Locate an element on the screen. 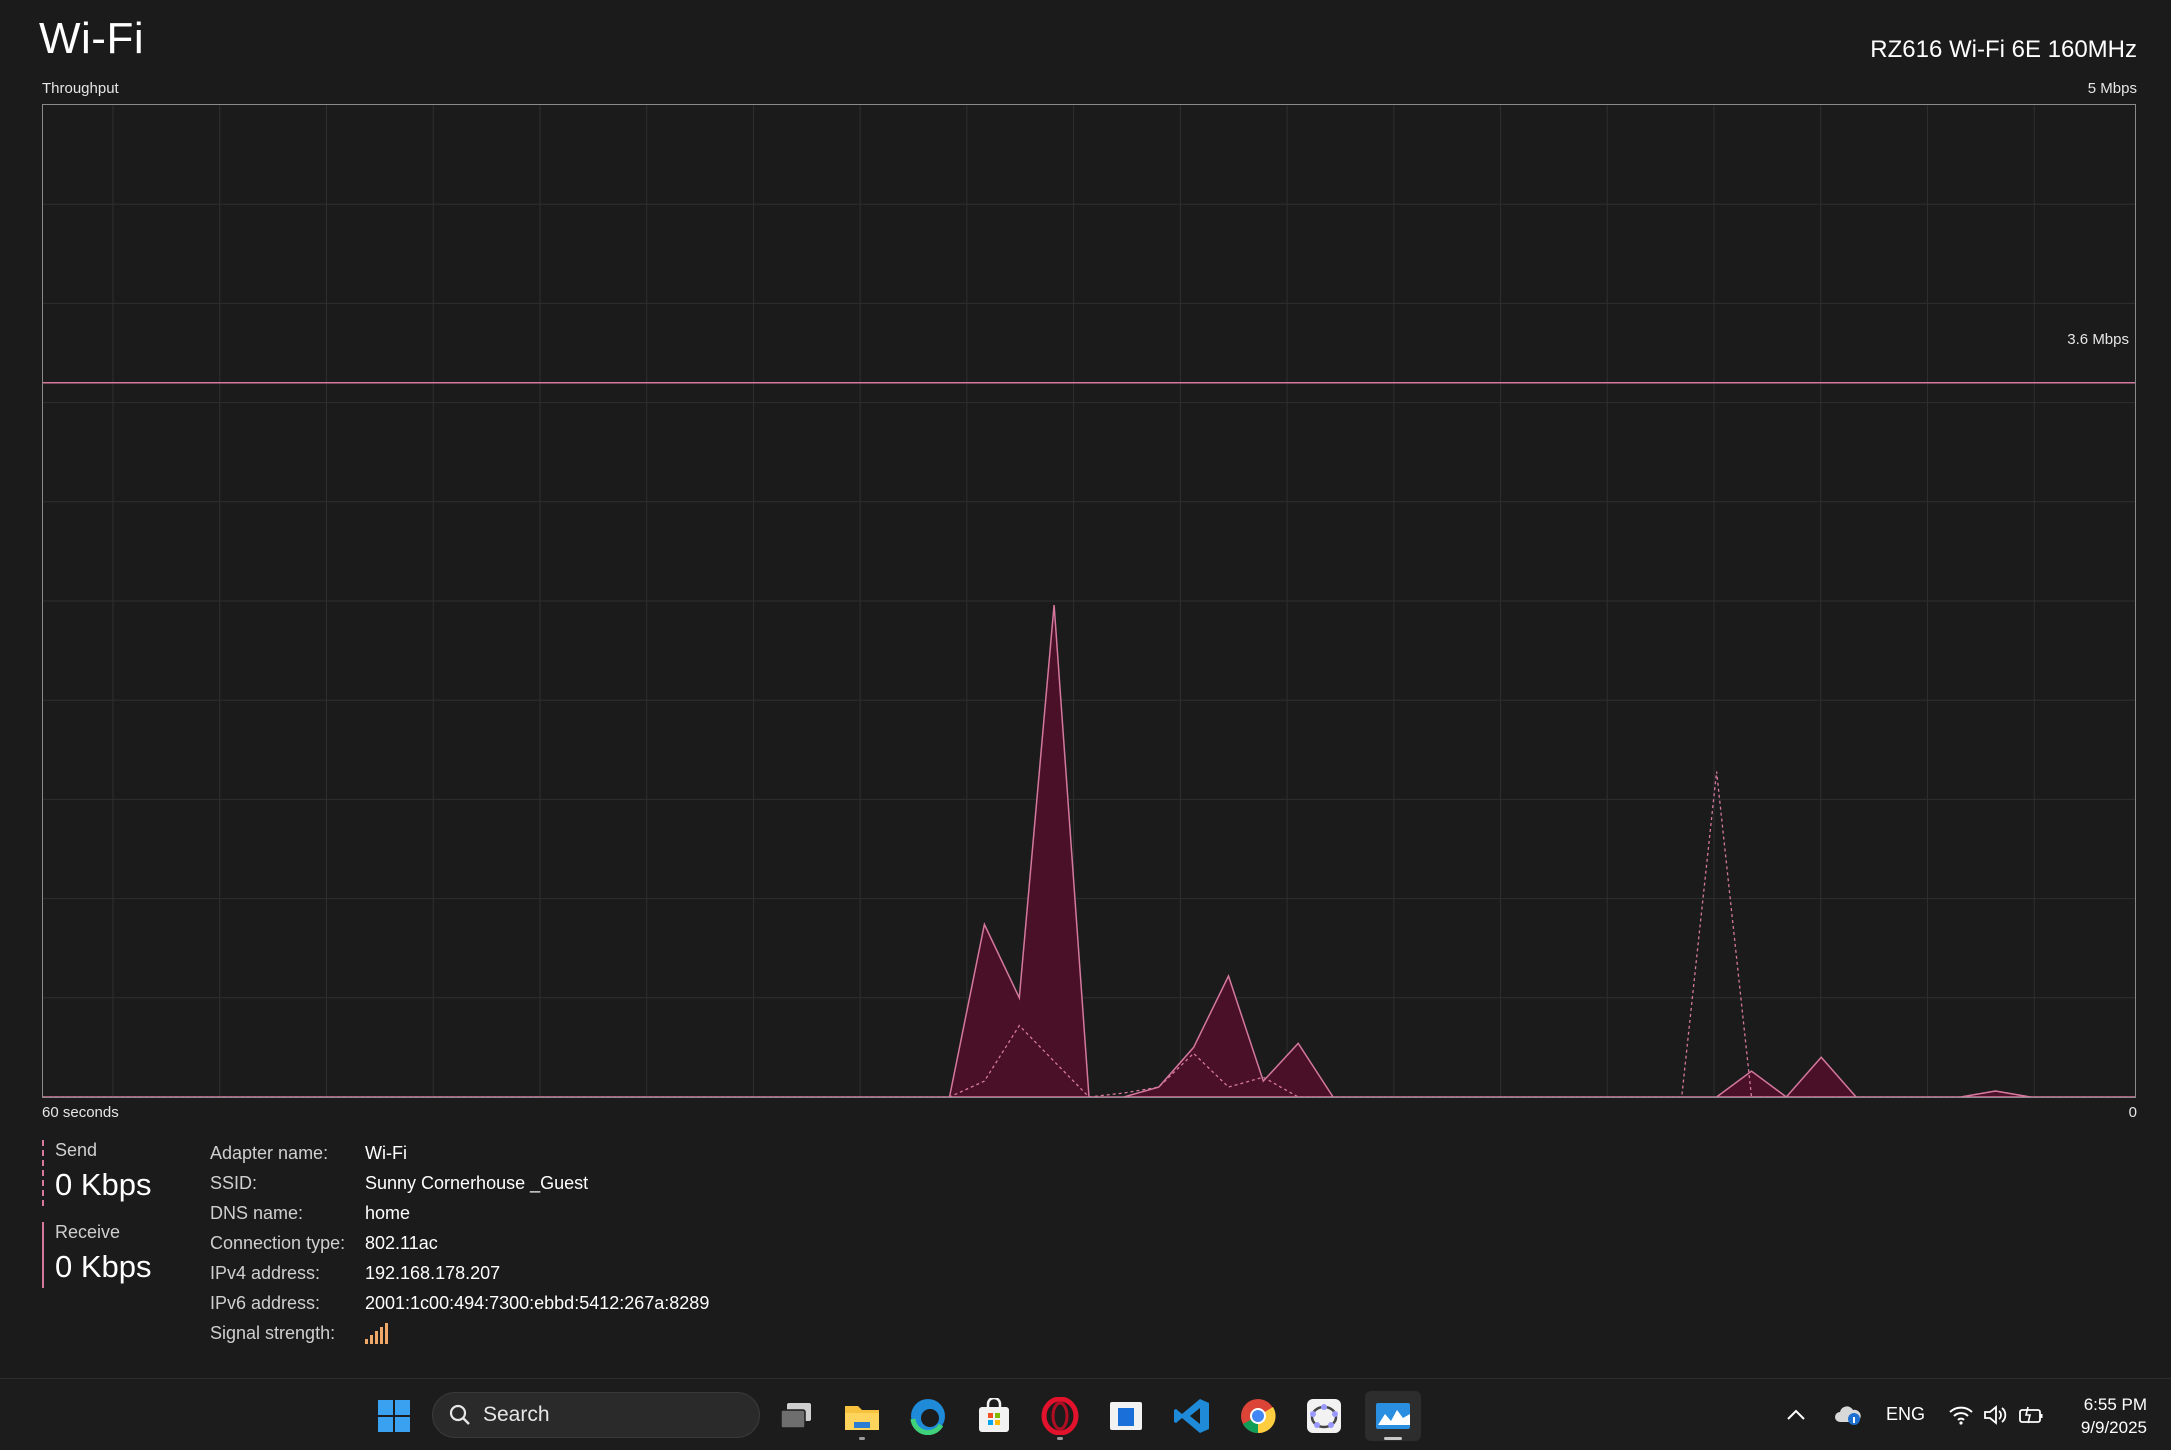 This screenshot has height=1450, width=2171. task-view-icon is located at coordinates (796, 1416).